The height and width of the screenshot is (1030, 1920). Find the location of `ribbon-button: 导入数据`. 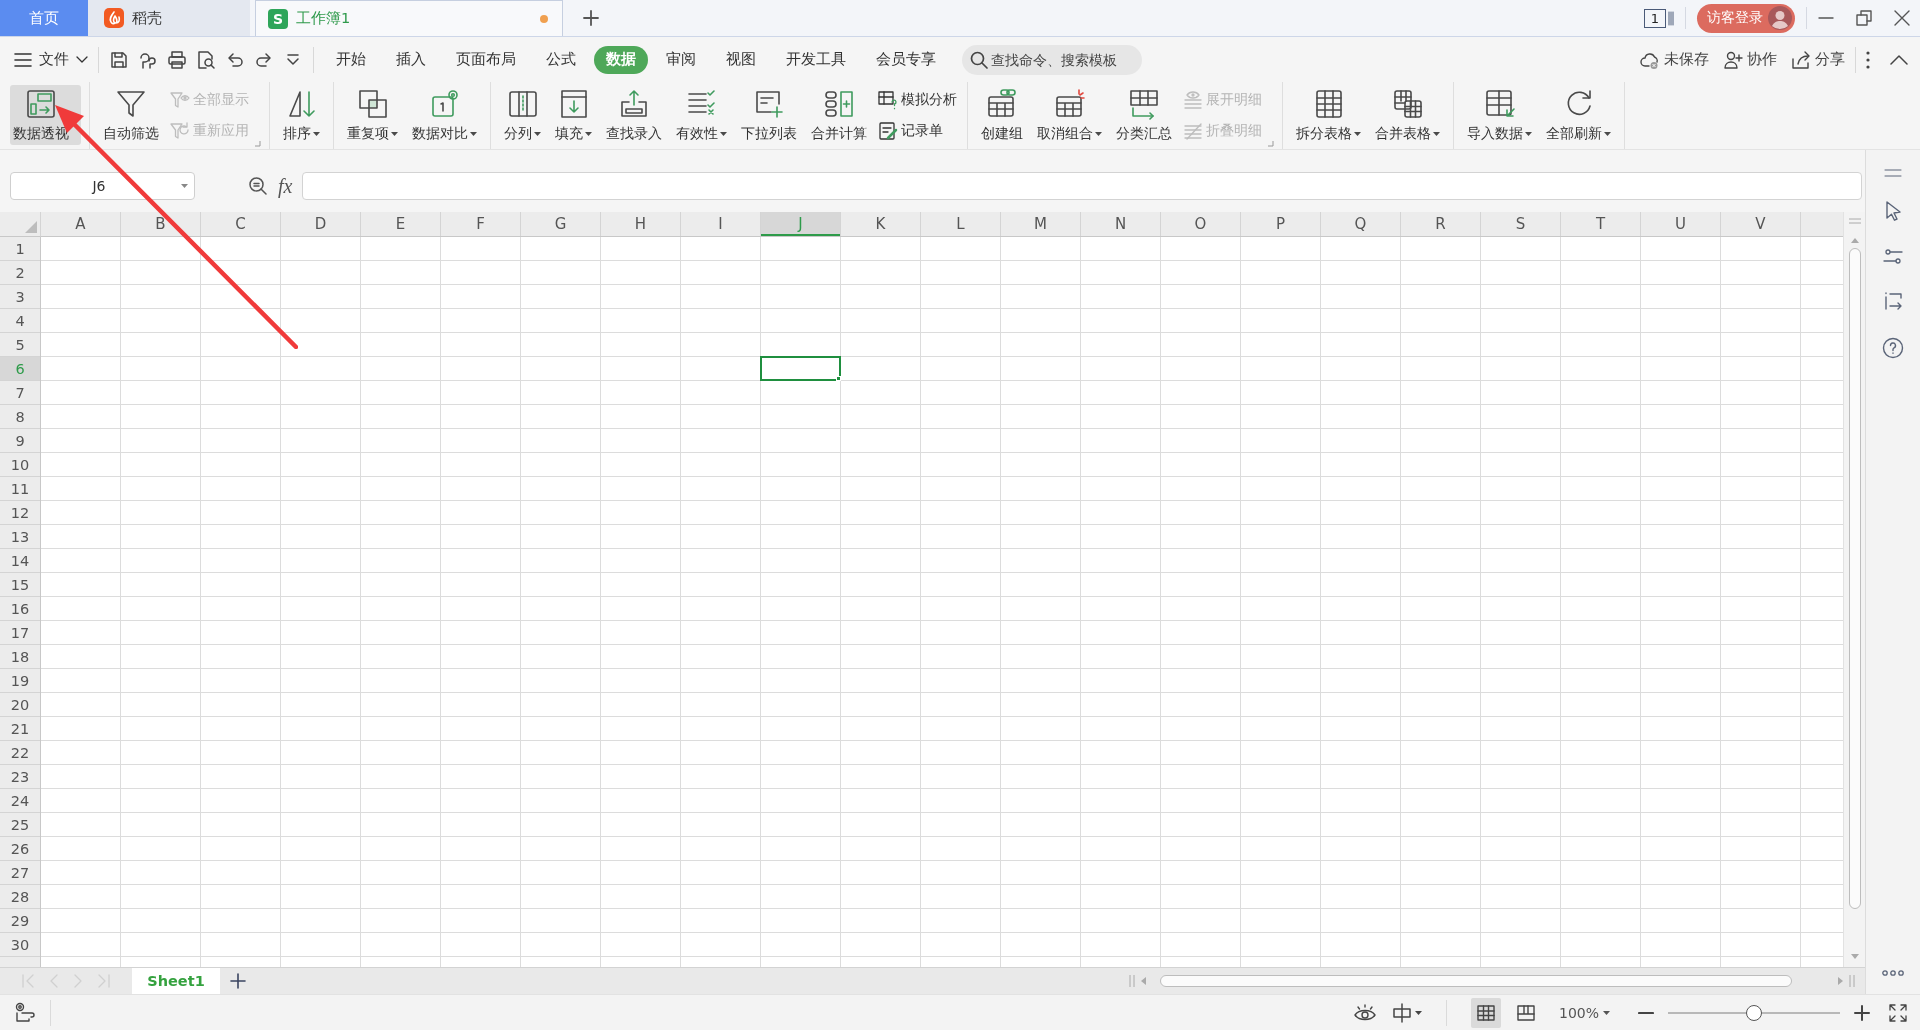

ribbon-button: 导入数据 is located at coordinates (1499, 115).